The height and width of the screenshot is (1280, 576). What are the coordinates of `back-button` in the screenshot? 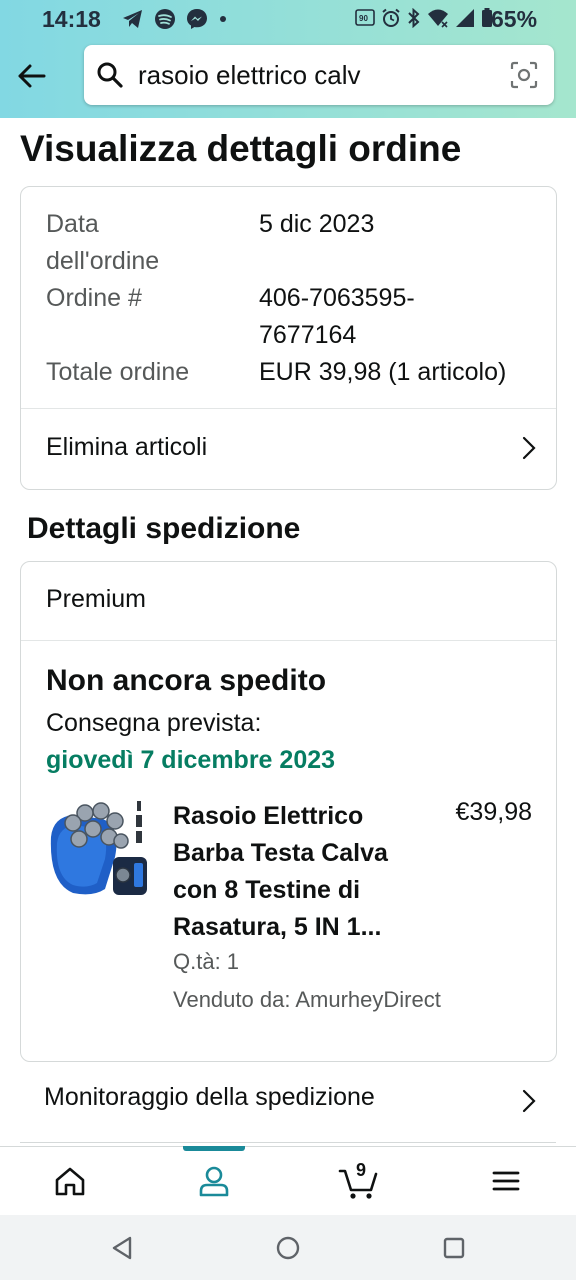 It's located at (32, 76).